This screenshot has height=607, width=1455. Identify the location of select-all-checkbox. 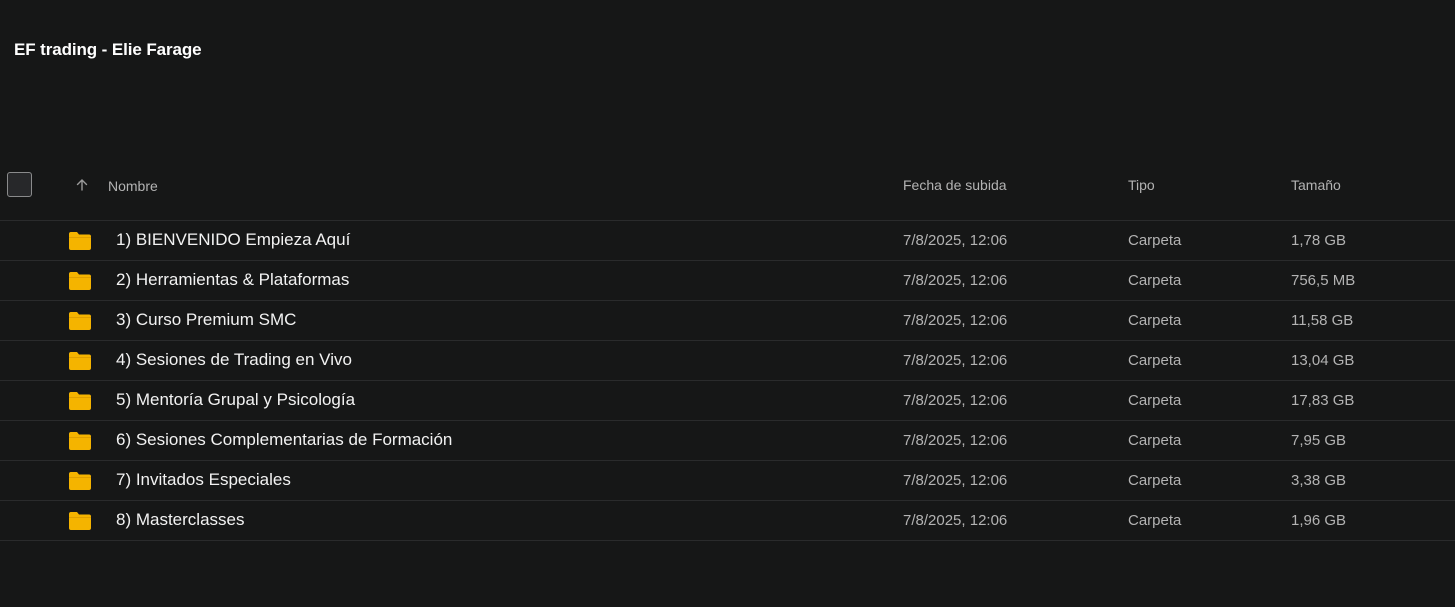
(19, 184).